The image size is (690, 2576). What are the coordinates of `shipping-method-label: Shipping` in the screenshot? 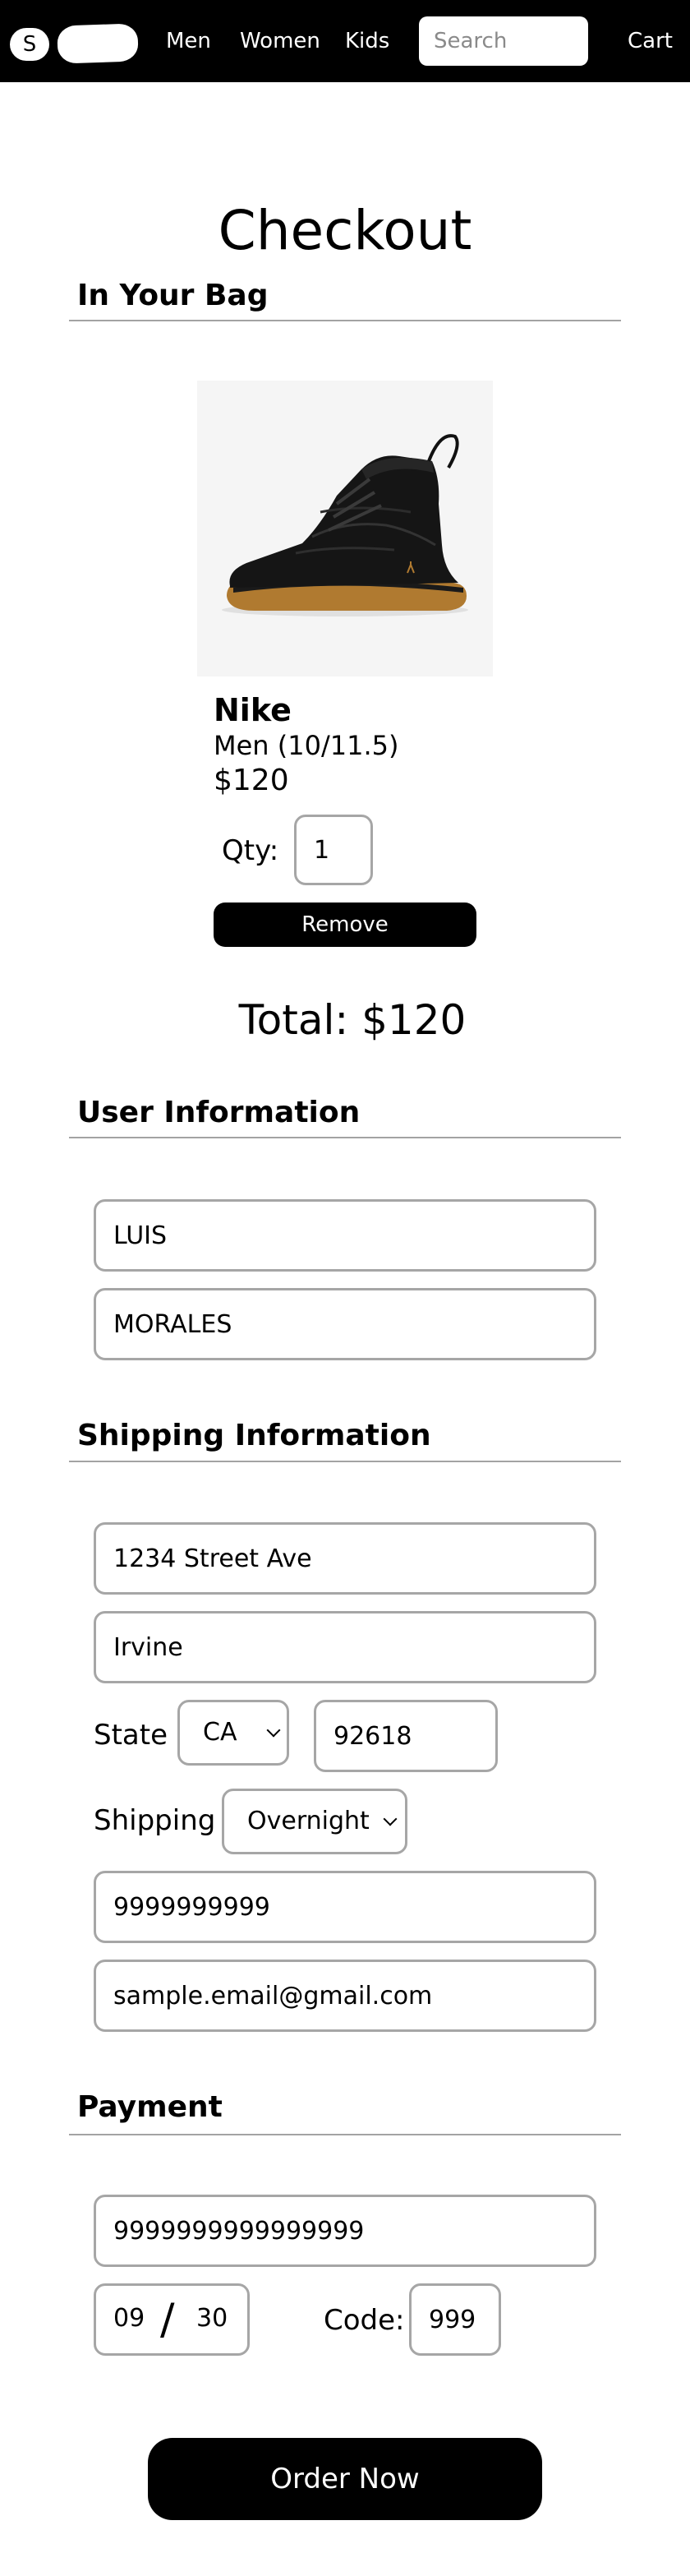 It's located at (155, 1820).